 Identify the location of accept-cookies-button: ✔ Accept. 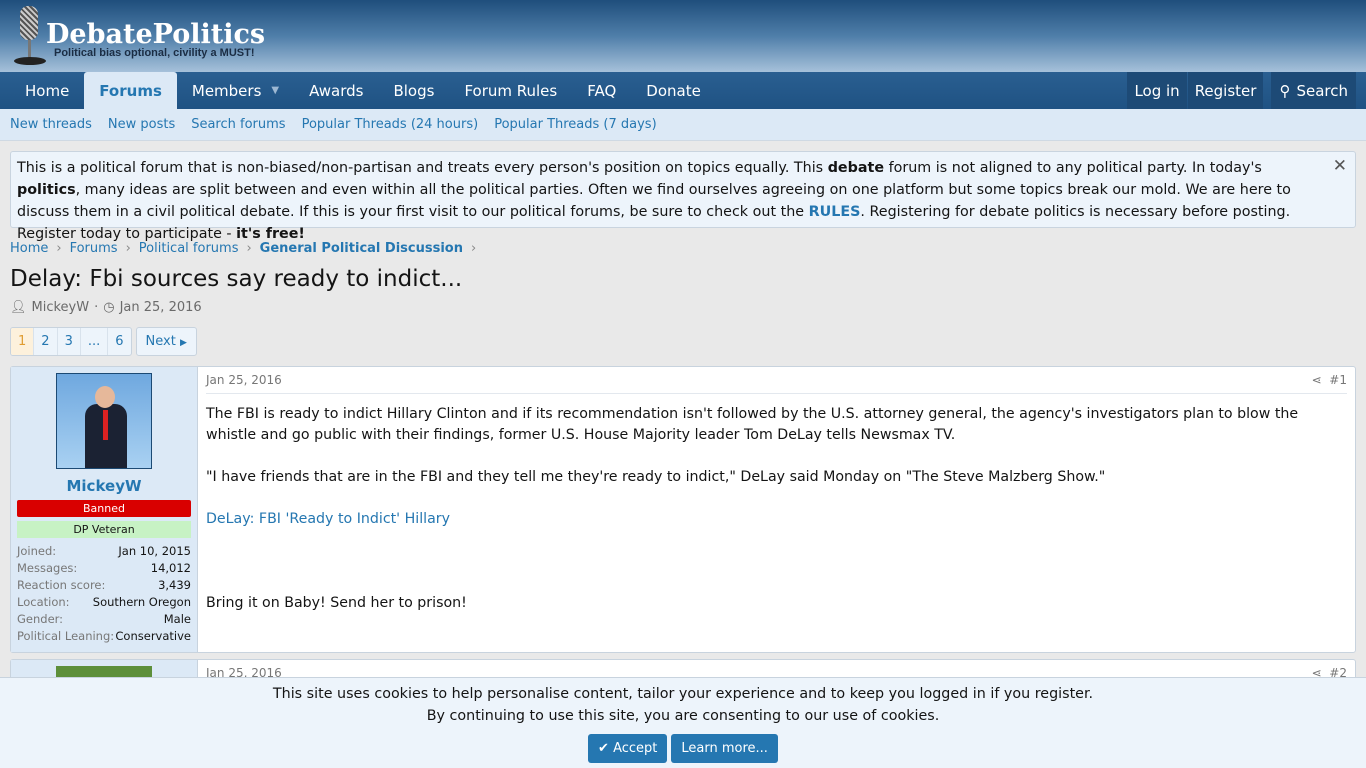
(628, 748).